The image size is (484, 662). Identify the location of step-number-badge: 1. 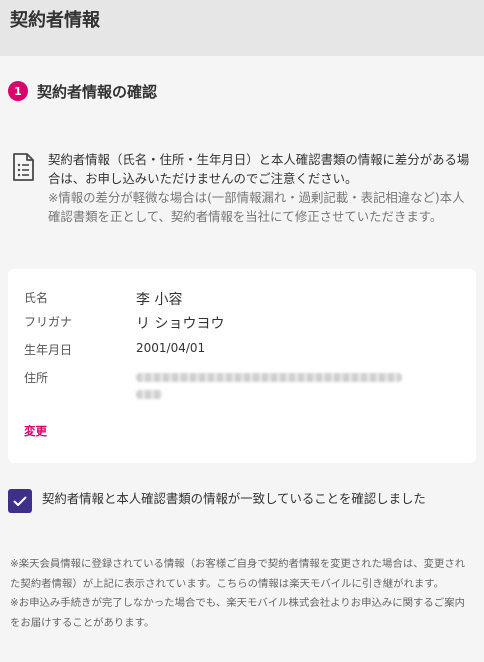
(18, 91).